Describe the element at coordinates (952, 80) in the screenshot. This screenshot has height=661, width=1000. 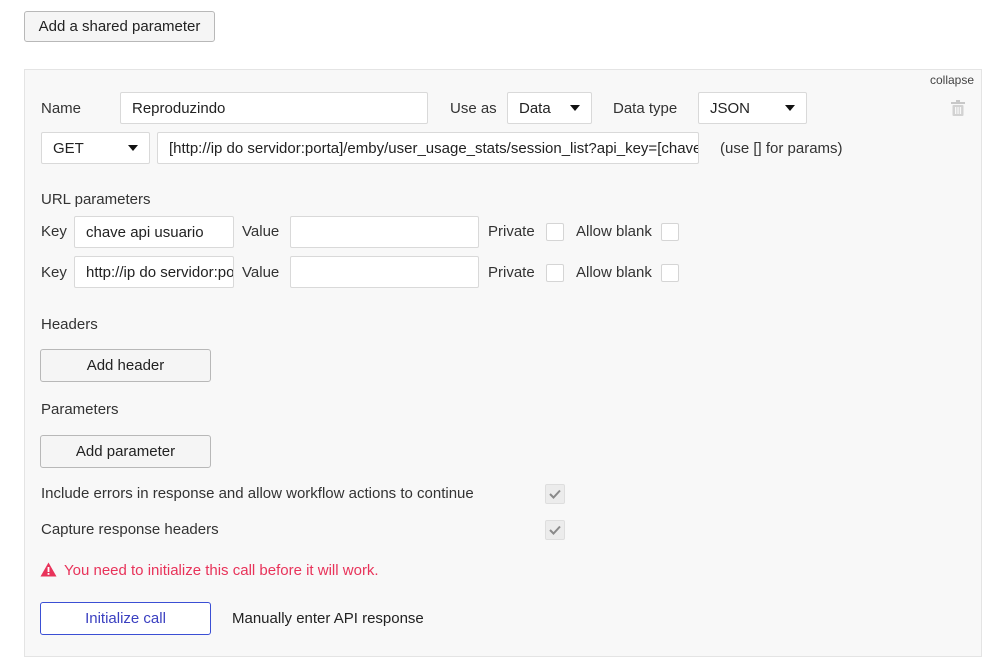
I see `collapse-link: collapse` at that location.